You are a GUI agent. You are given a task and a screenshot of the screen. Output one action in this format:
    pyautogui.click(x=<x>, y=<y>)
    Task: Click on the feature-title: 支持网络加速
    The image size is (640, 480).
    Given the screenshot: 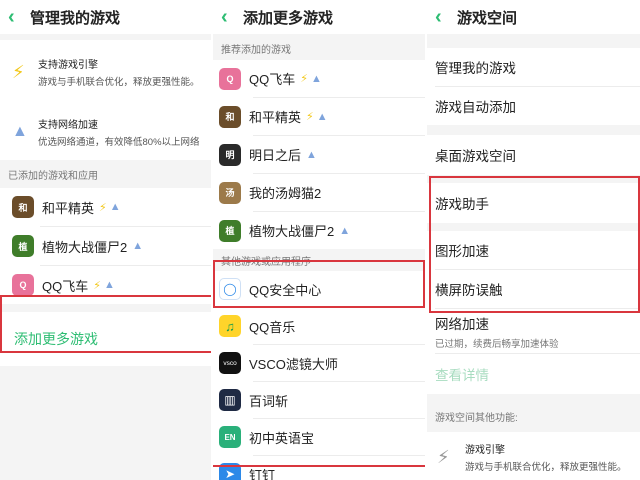 What is the action you would take?
    pyautogui.click(x=68, y=125)
    